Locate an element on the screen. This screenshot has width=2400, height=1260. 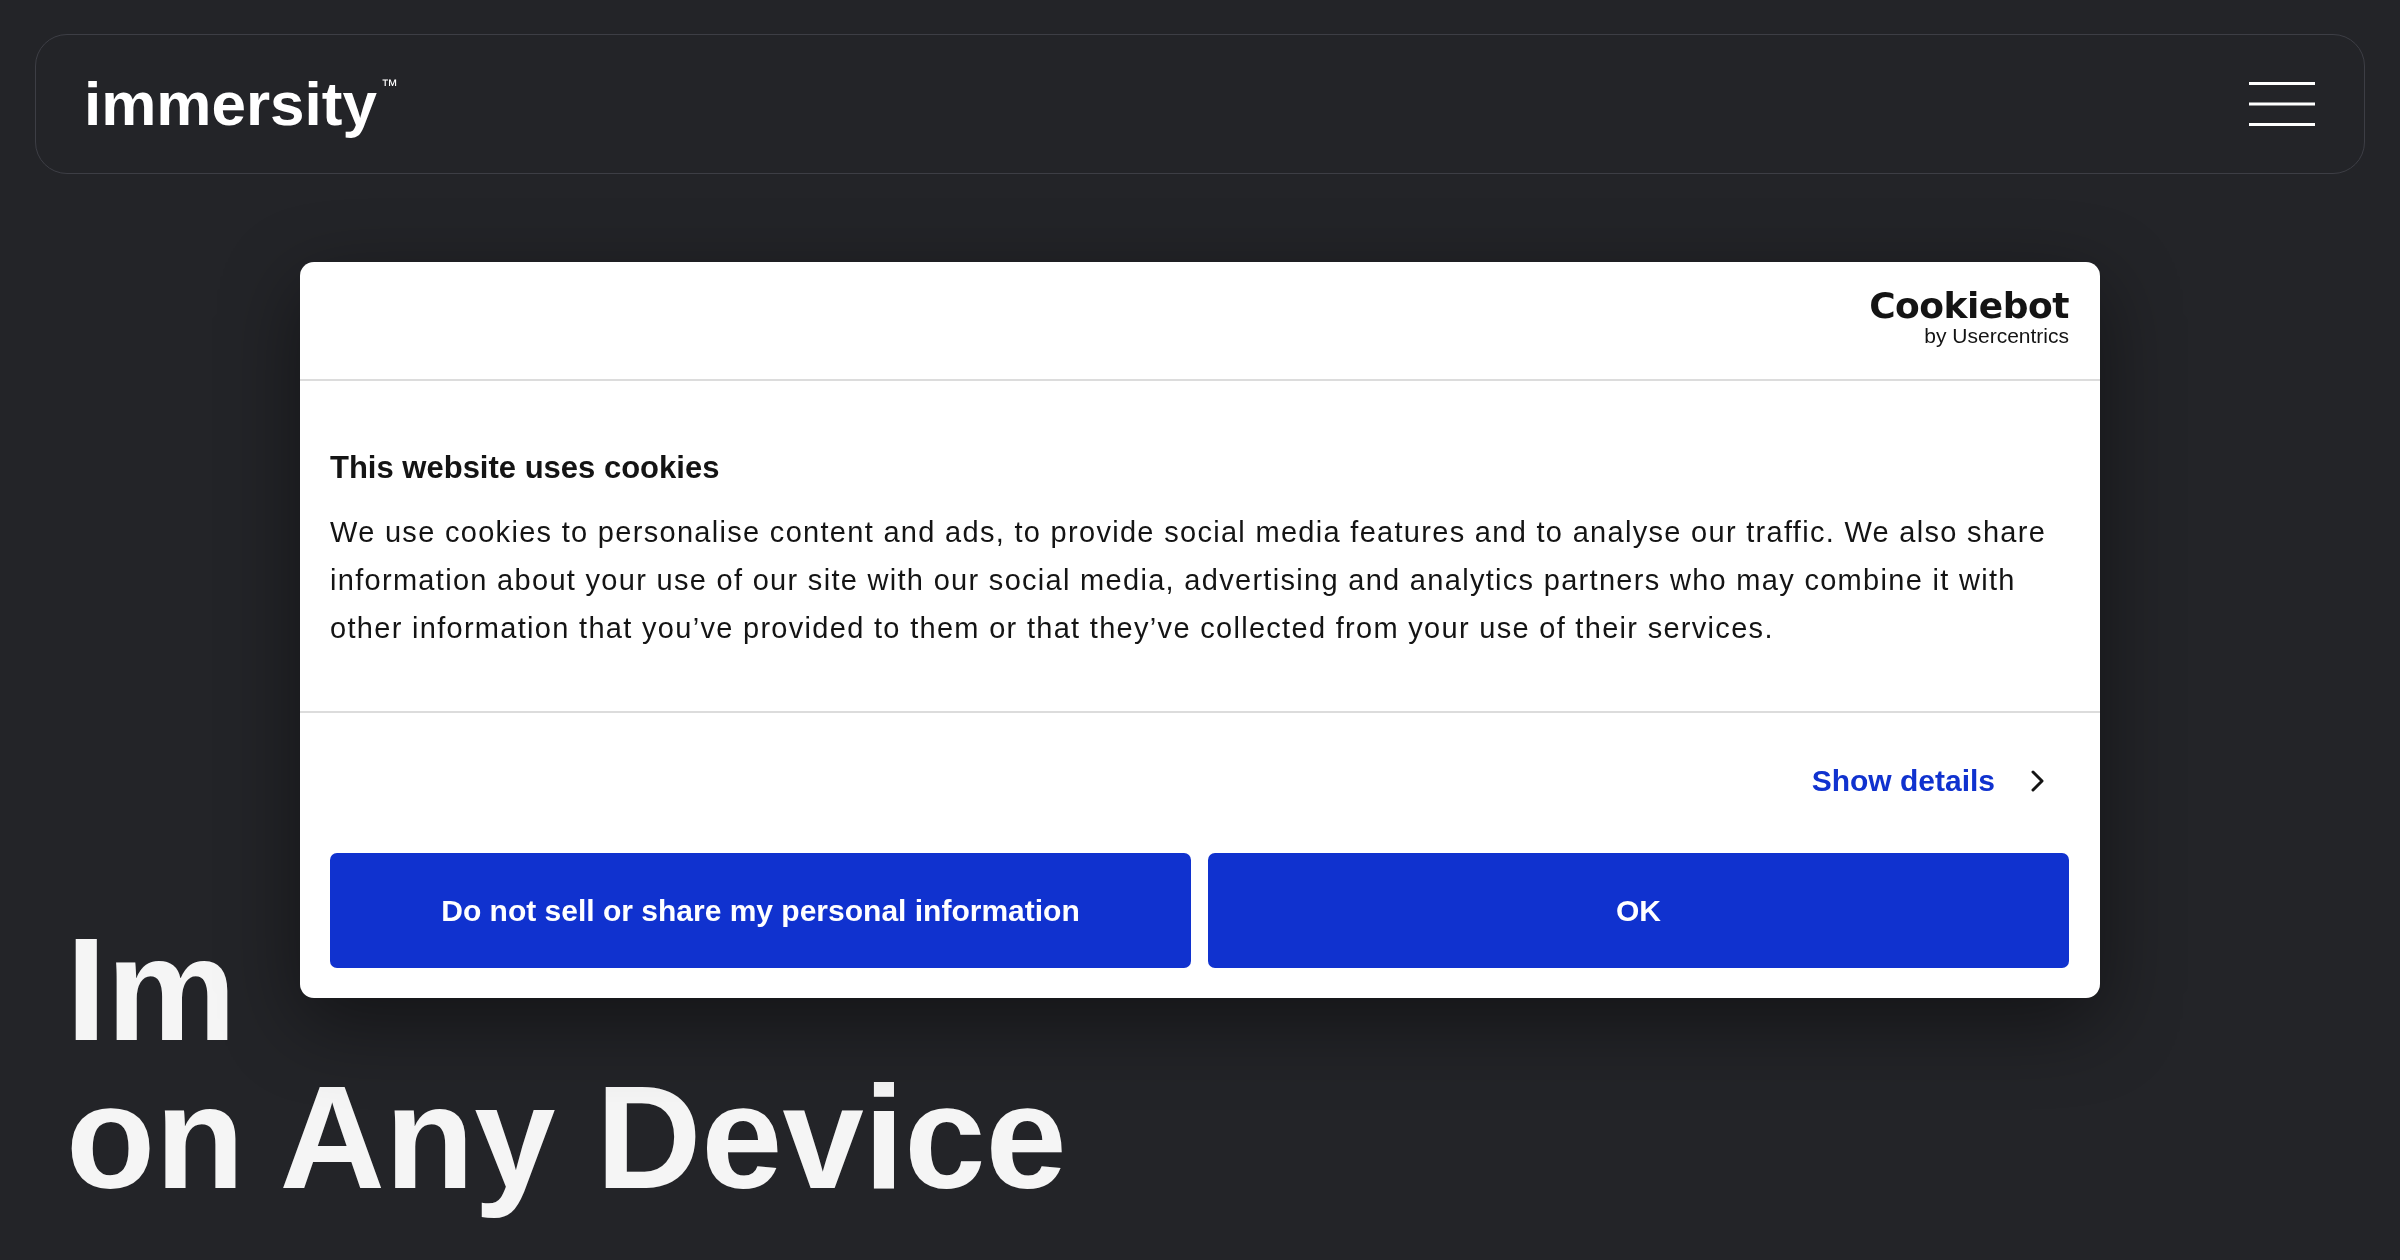
action-button: Do not sell or share my personal information is located at coordinates (760, 910).